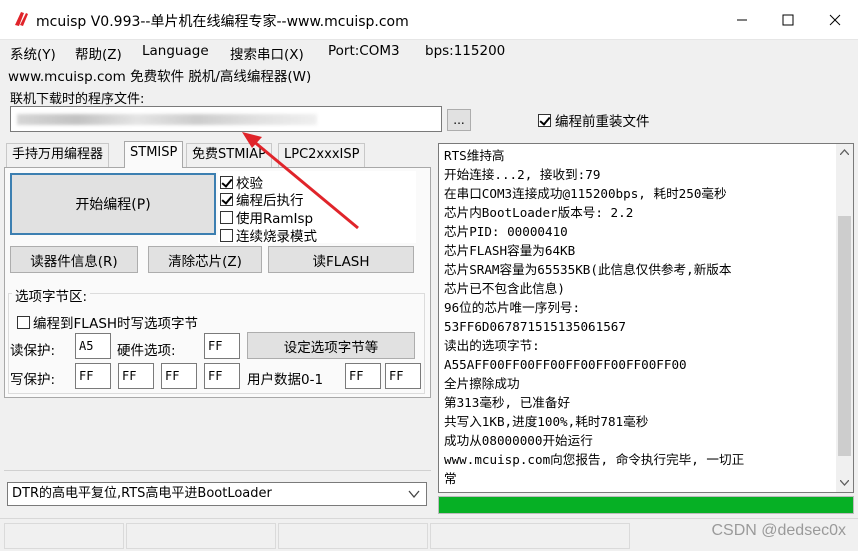 This screenshot has height=551, width=858. Describe the element at coordinates (585, 193) in the screenshot. I see `log-line: 在串口COM3连接成功@115200bps, 耗时250毫秒` at that location.